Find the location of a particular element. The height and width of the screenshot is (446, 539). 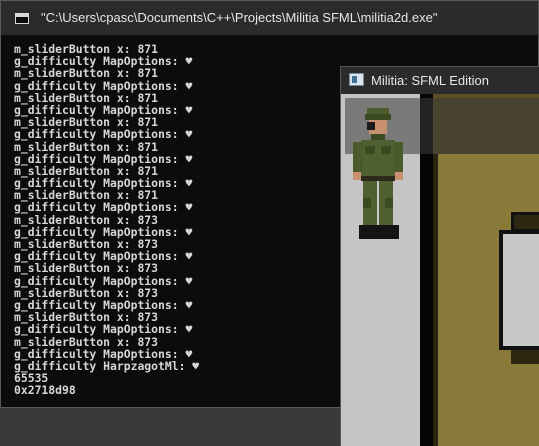

console-line: g_difficulty HarpzagotMl: ♥ is located at coordinates (107, 365).